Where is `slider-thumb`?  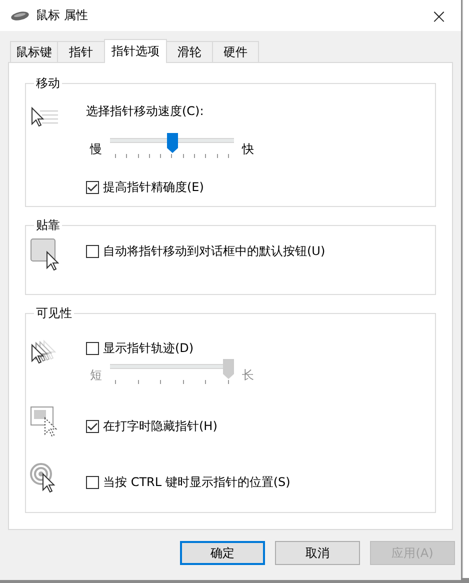 slider-thumb is located at coordinates (172, 142).